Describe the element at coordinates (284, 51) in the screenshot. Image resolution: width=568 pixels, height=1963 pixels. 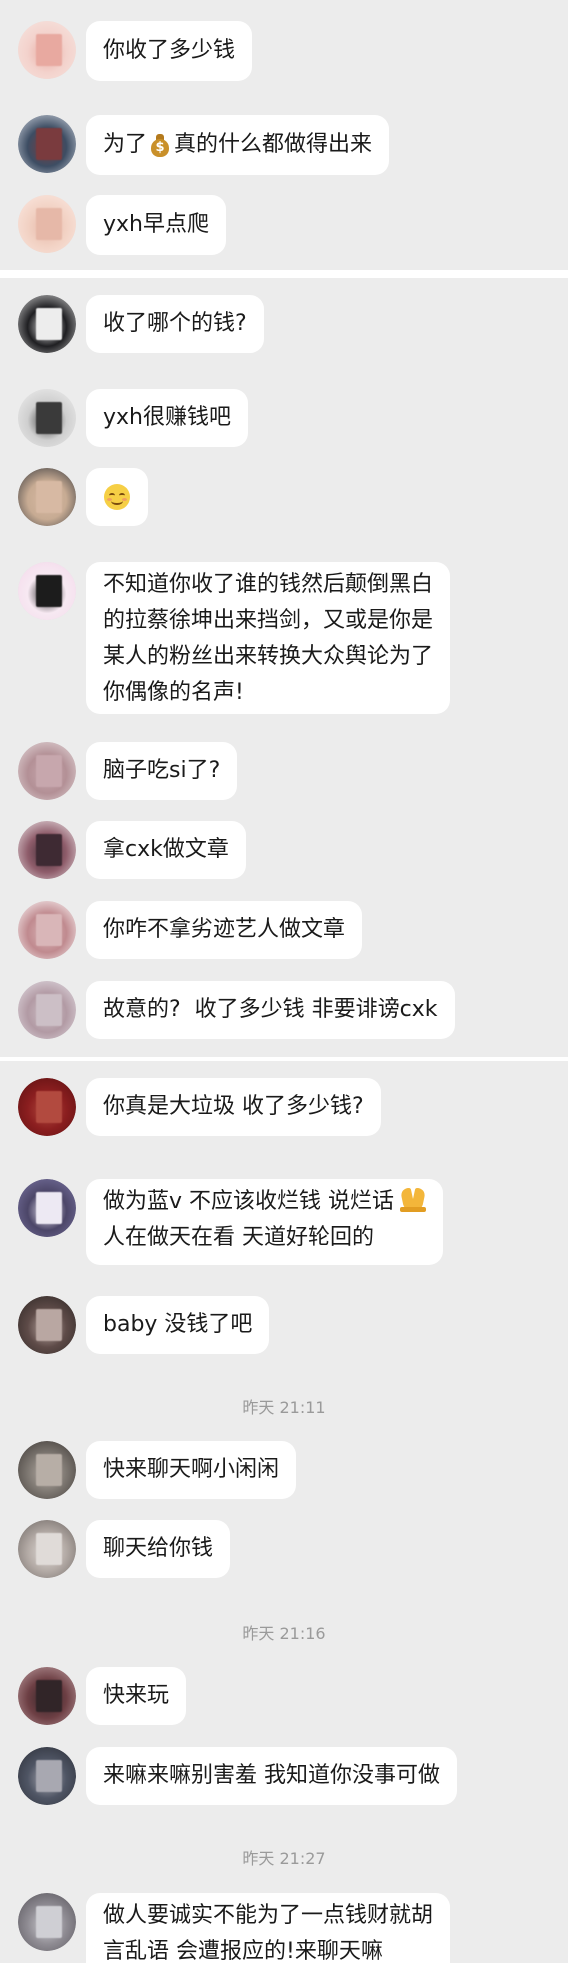
I see `message-row: 你收了多少钱` at that location.